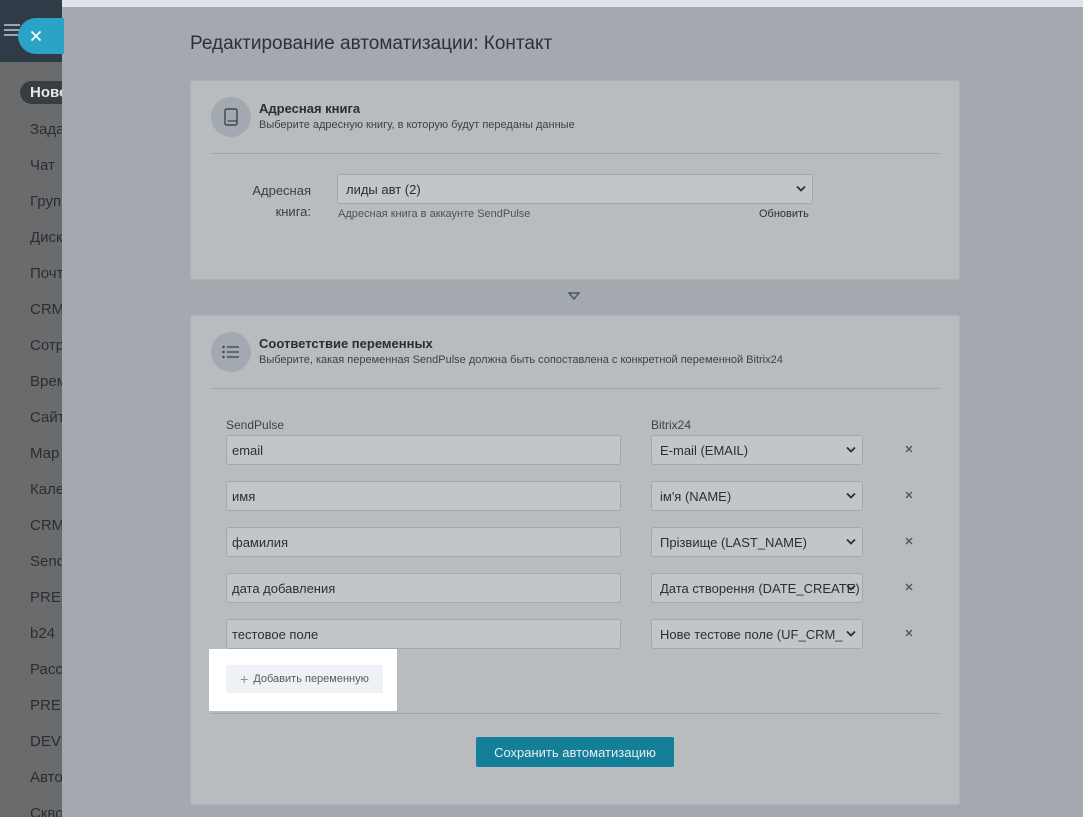 This screenshot has width=1083, height=817. What do you see at coordinates (383, 189) in the screenshot?
I see `address-book-selected-value: лиды авт (2)` at bounding box center [383, 189].